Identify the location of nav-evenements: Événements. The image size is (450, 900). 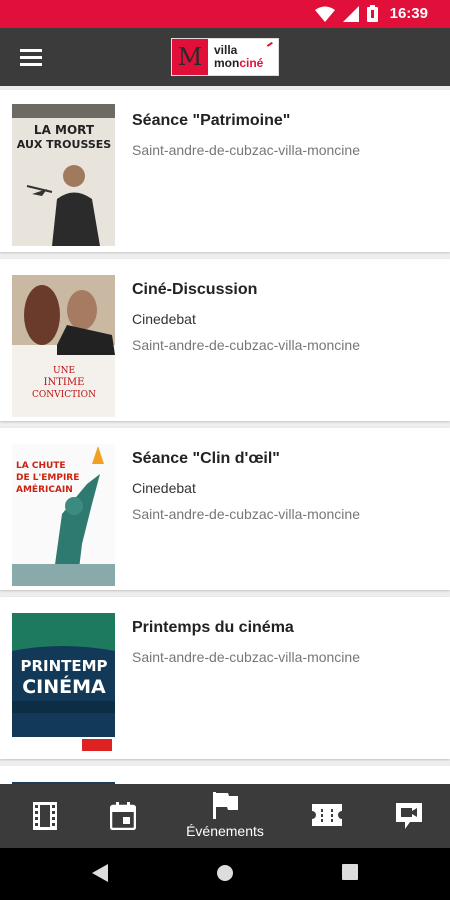
(225, 816).